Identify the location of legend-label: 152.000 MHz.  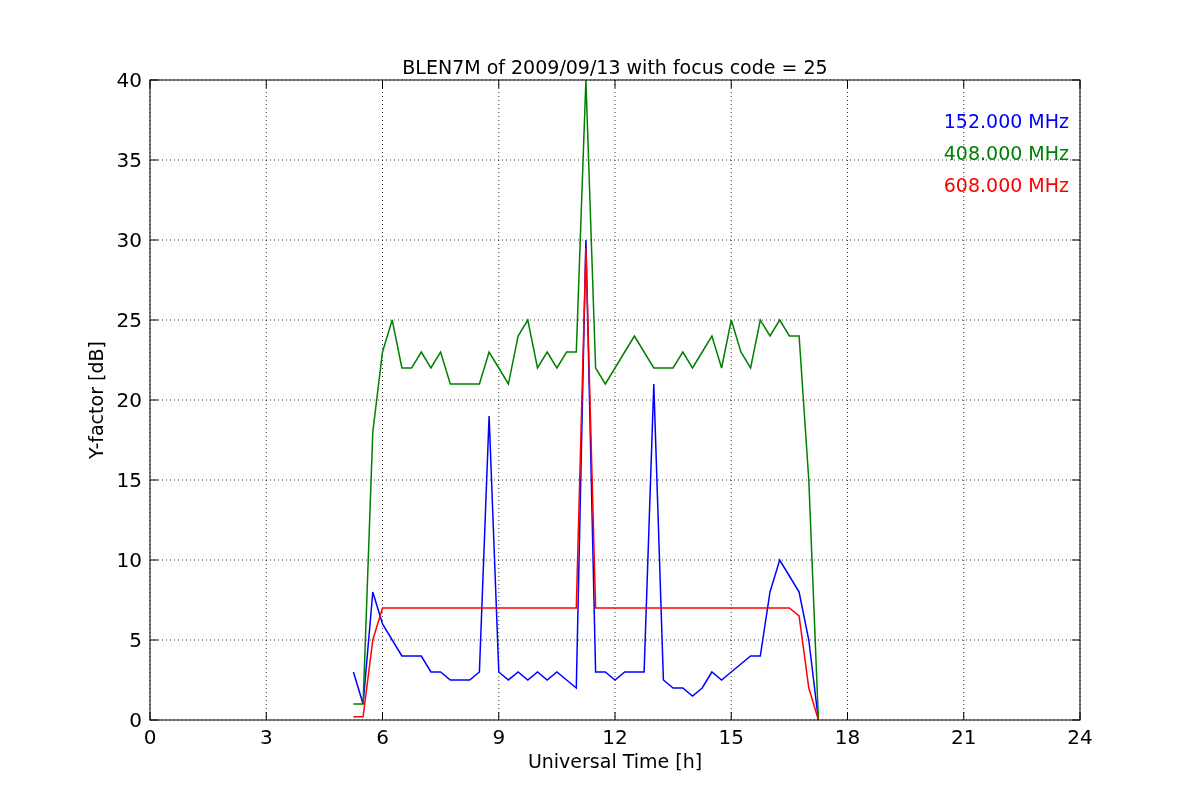
(1006, 121).